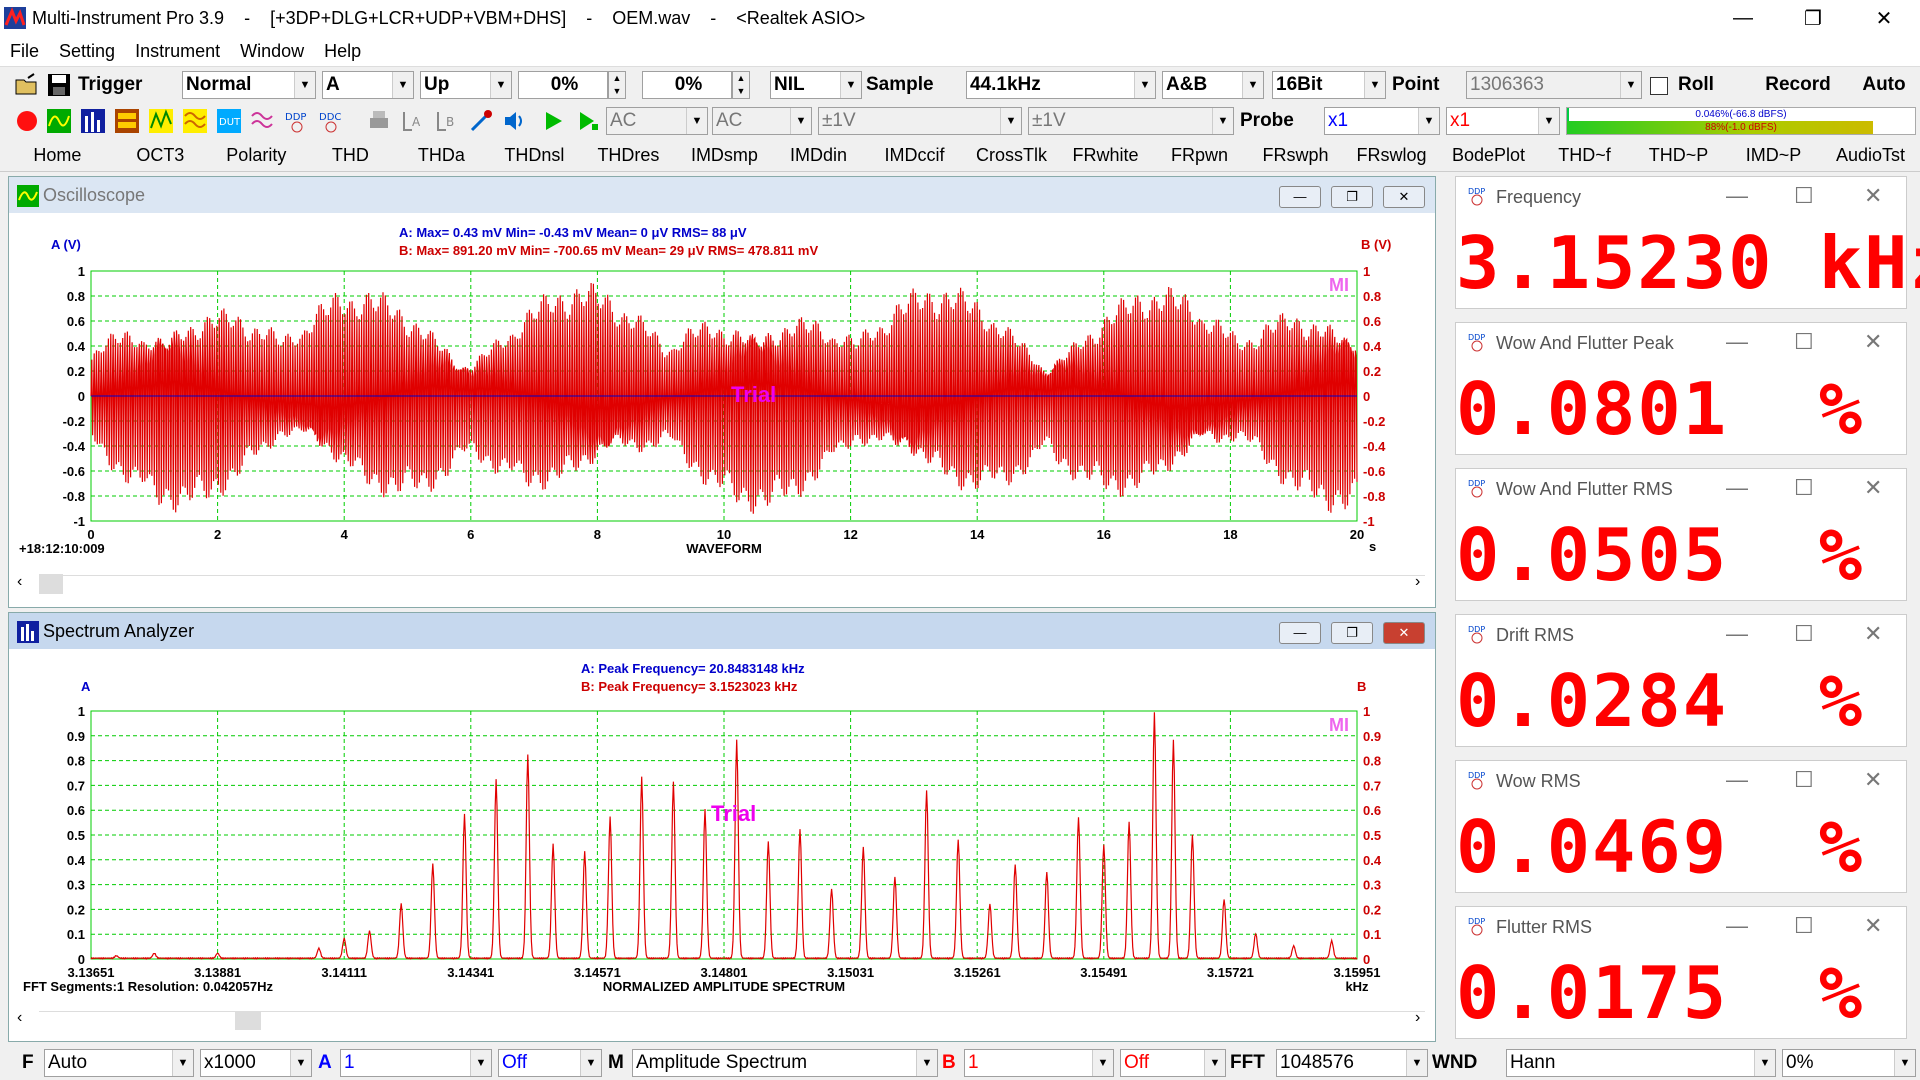 This screenshot has width=1920, height=1080. Describe the element at coordinates (762, 121) in the screenshot. I see `coupling-b-select: AC ▼` at that location.